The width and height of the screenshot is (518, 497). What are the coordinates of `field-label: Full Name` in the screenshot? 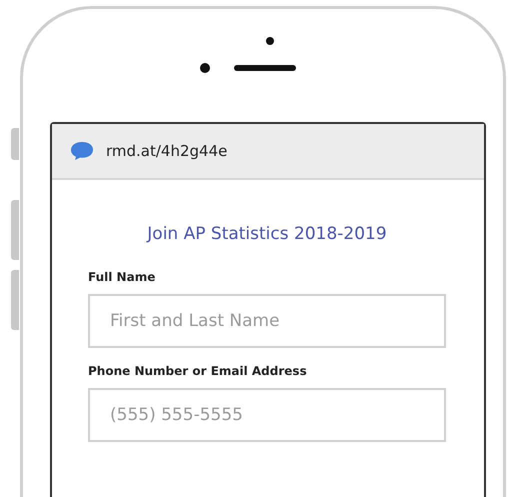 It's located at (122, 277).